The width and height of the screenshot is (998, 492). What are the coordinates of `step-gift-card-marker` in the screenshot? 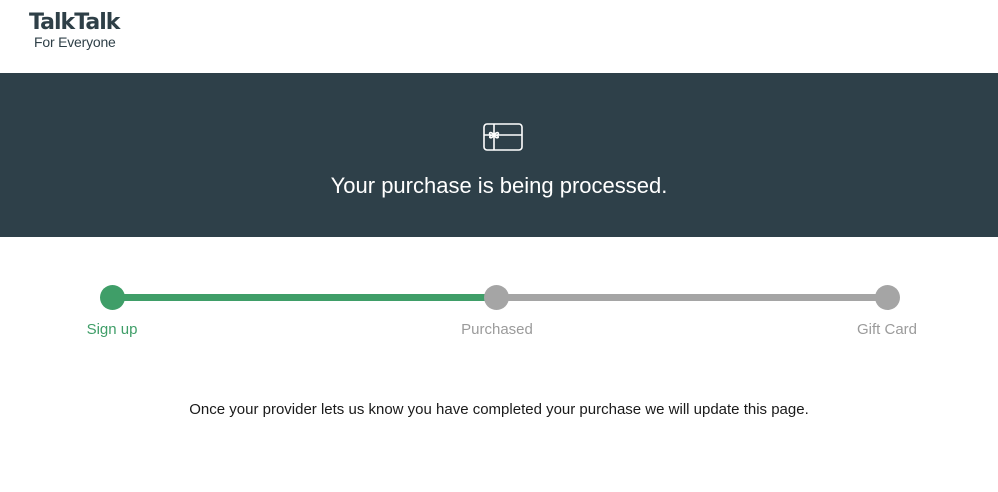 It's located at (887, 297).